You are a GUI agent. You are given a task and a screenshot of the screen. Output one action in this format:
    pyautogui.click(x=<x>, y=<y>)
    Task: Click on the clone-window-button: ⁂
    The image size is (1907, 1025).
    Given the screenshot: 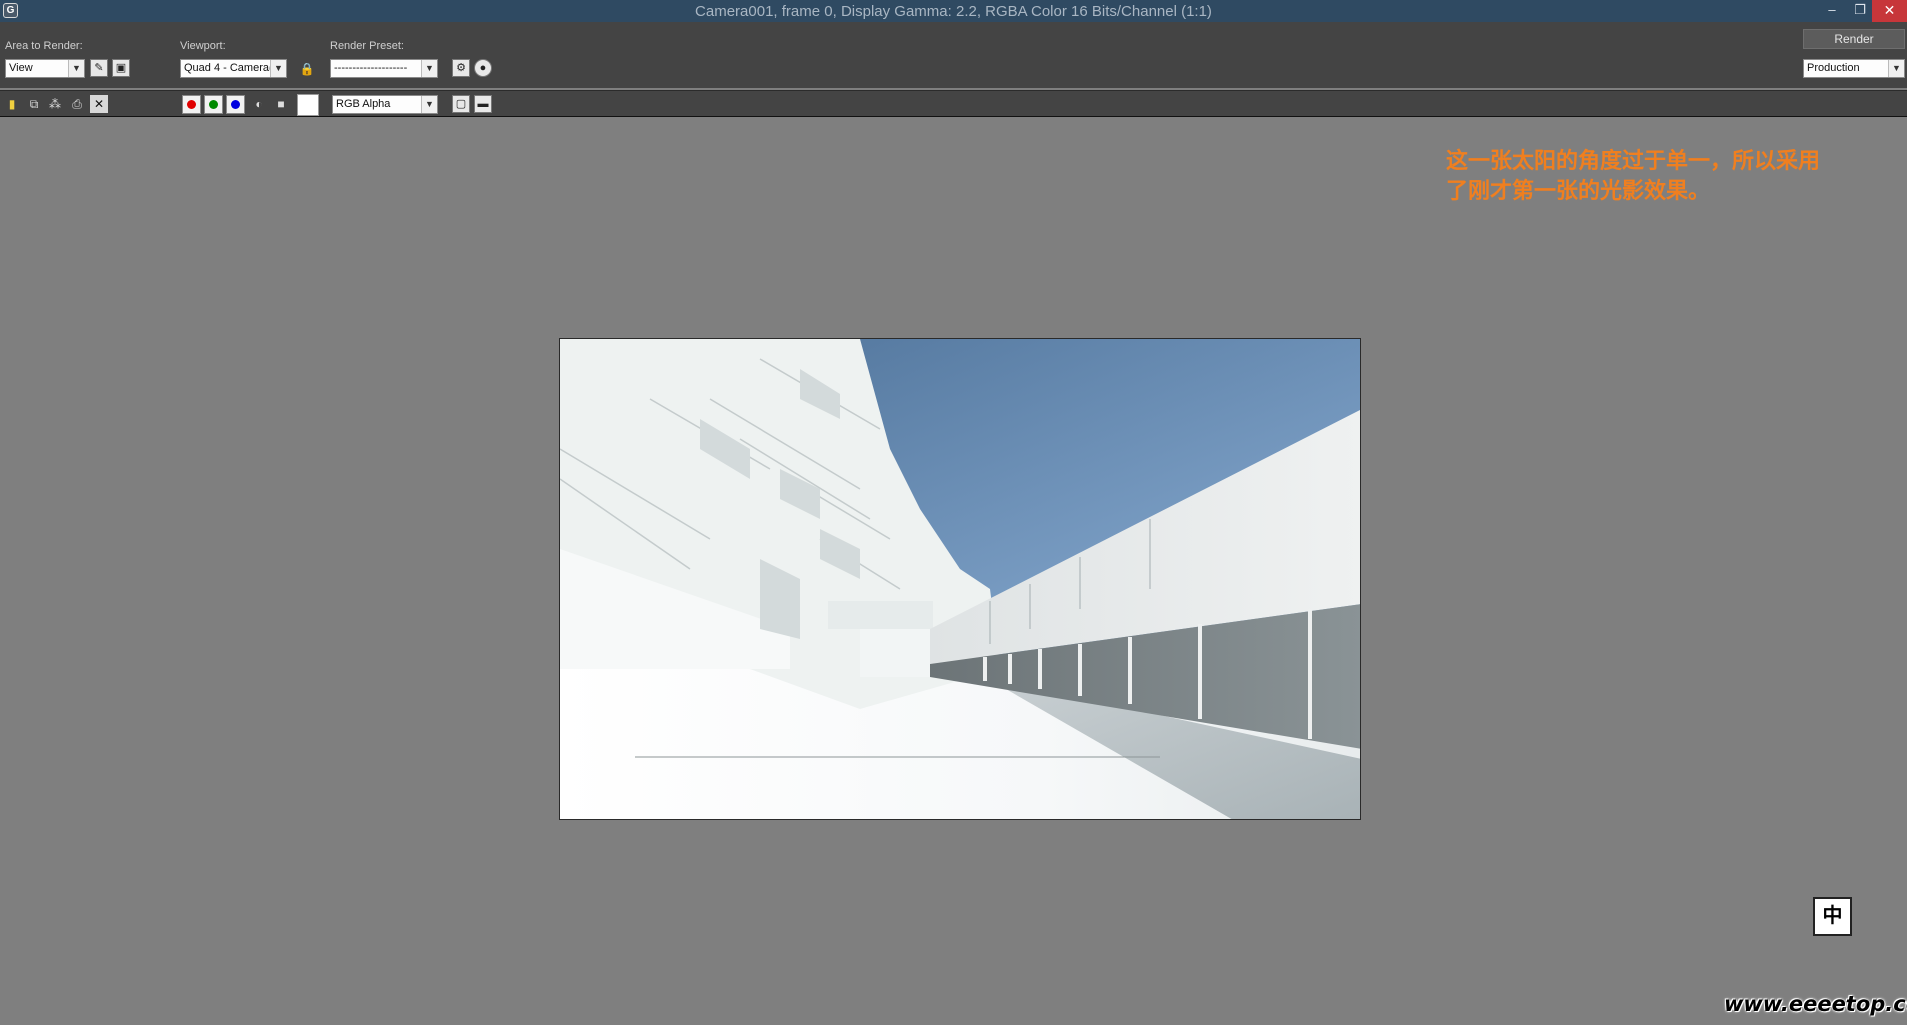 What is the action you would take?
    pyautogui.click(x=55, y=104)
    